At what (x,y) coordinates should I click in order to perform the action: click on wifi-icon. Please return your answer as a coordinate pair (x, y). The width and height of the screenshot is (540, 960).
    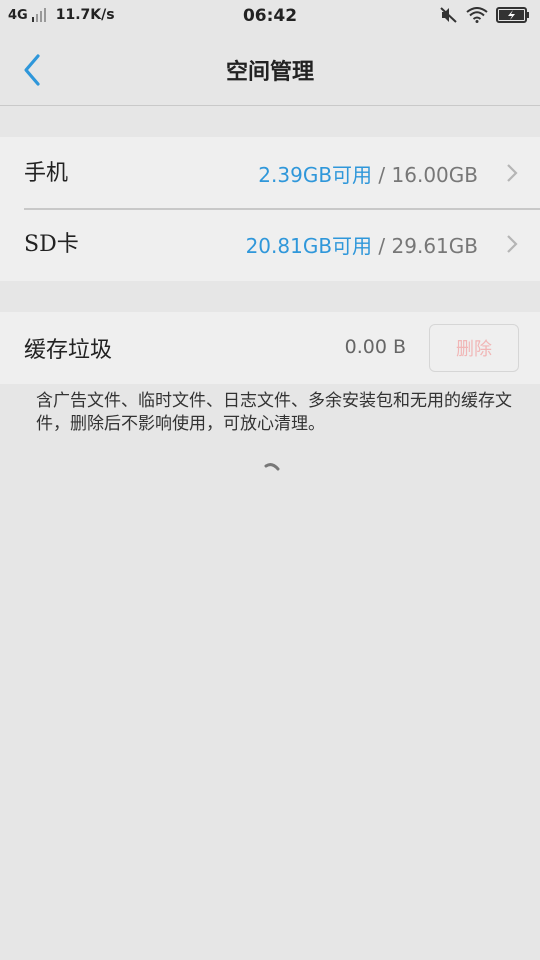
    Looking at the image, I should click on (477, 15).